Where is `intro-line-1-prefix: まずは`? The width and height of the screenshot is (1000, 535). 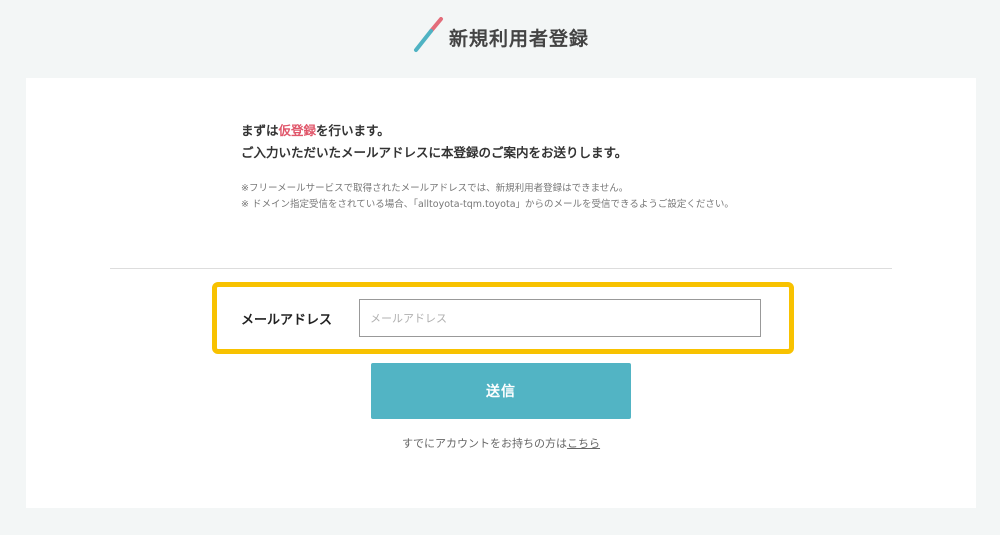
intro-line-1-prefix: まずは is located at coordinates (260, 130).